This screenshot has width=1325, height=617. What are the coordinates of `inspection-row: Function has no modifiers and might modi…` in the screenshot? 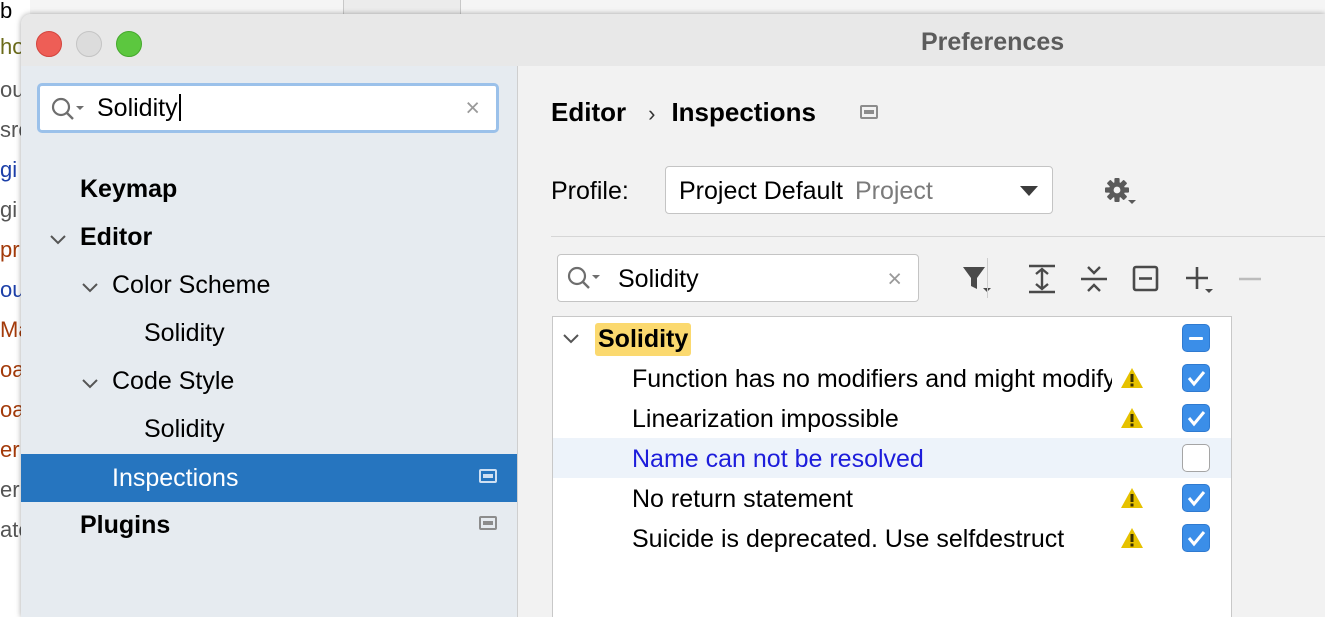 It's located at (892, 378).